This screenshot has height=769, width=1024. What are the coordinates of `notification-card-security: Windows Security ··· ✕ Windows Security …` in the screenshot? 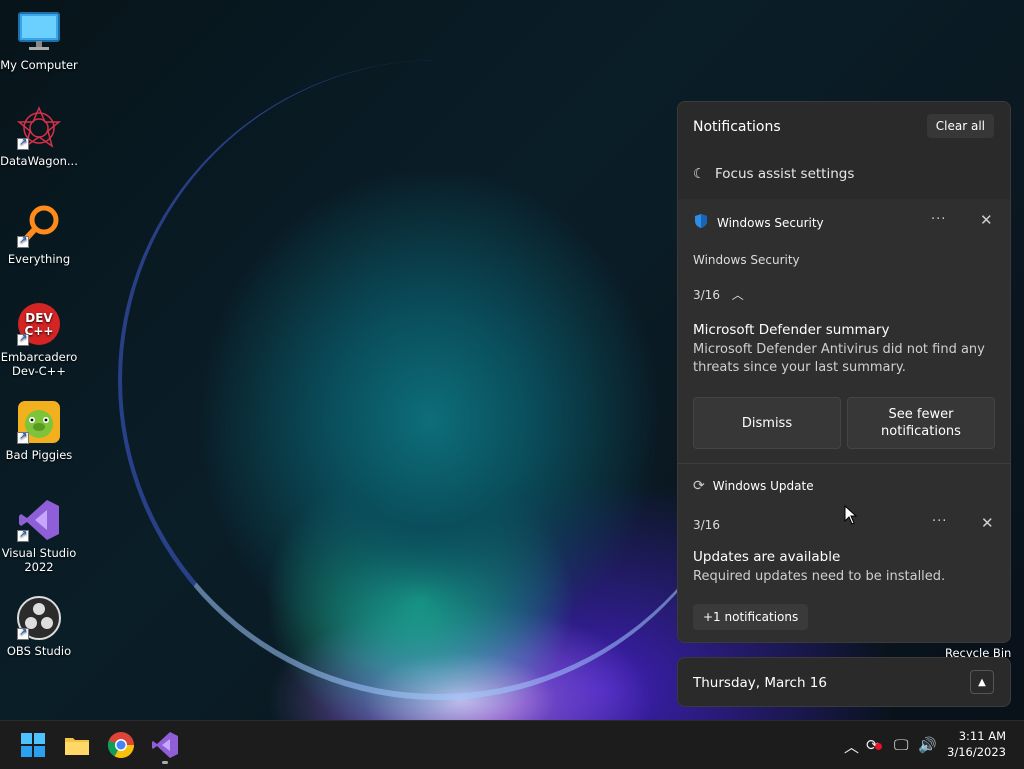 It's located at (844, 331).